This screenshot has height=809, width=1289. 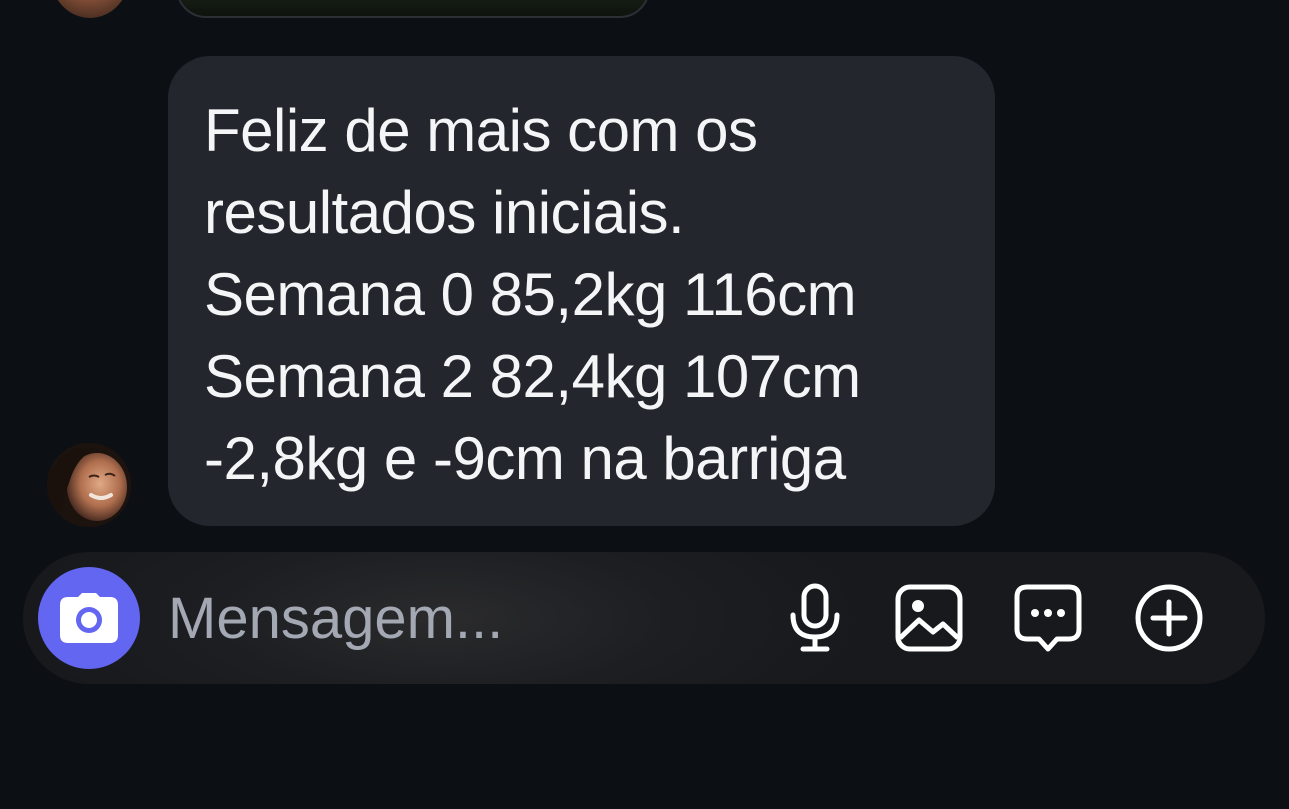 I want to click on message-text-line: Feliz de mais com os, so click(x=481, y=130).